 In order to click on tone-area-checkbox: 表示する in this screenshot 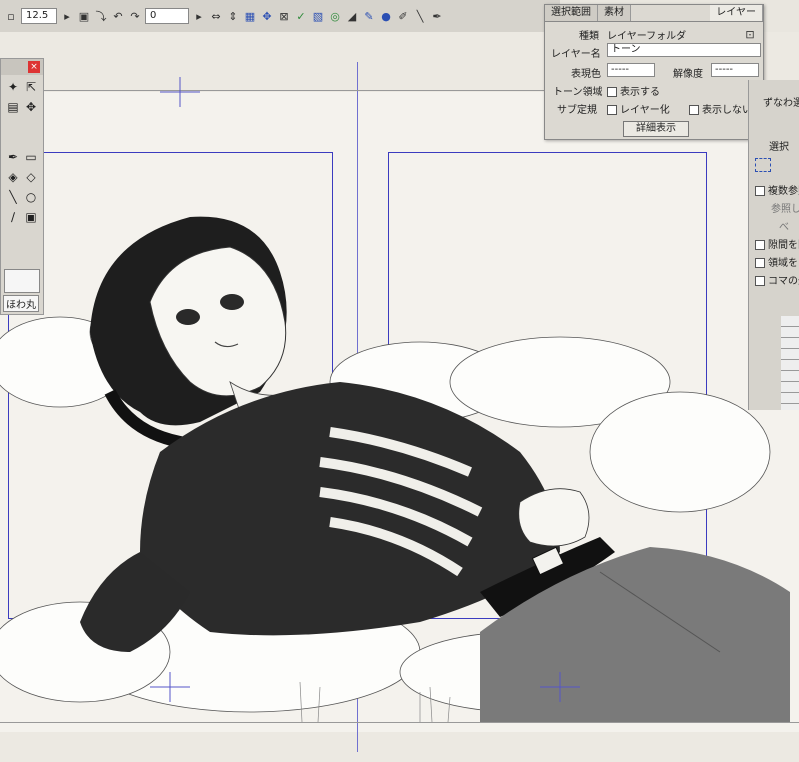, I will do `click(633, 90)`.